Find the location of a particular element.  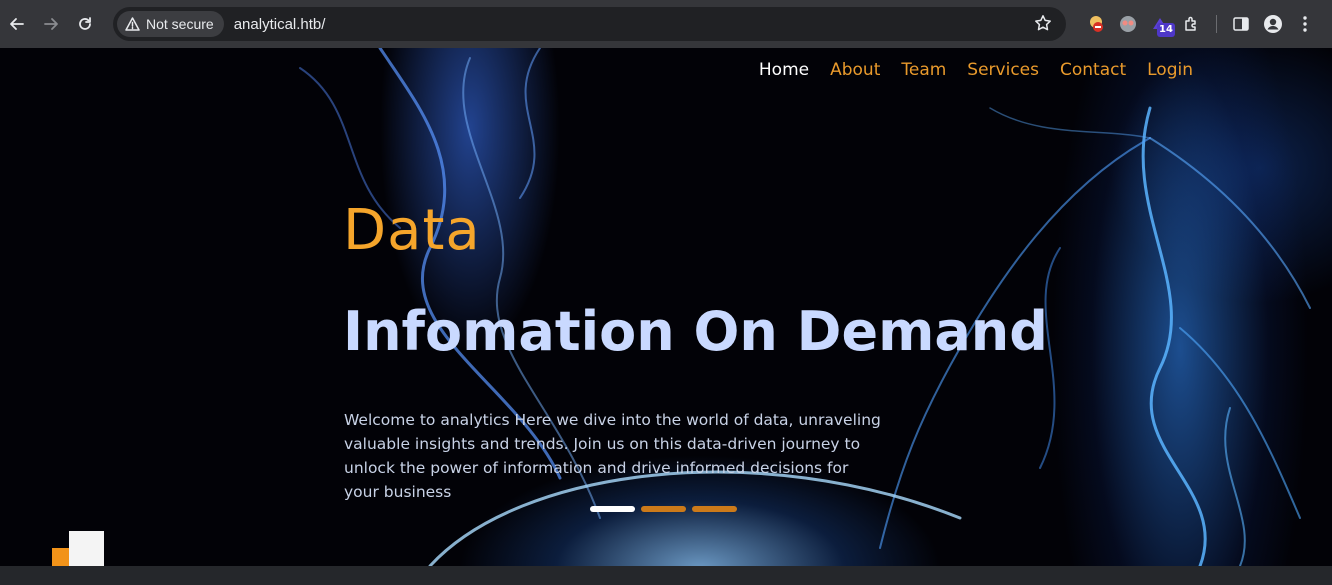

back-icon is located at coordinates (17, 24).